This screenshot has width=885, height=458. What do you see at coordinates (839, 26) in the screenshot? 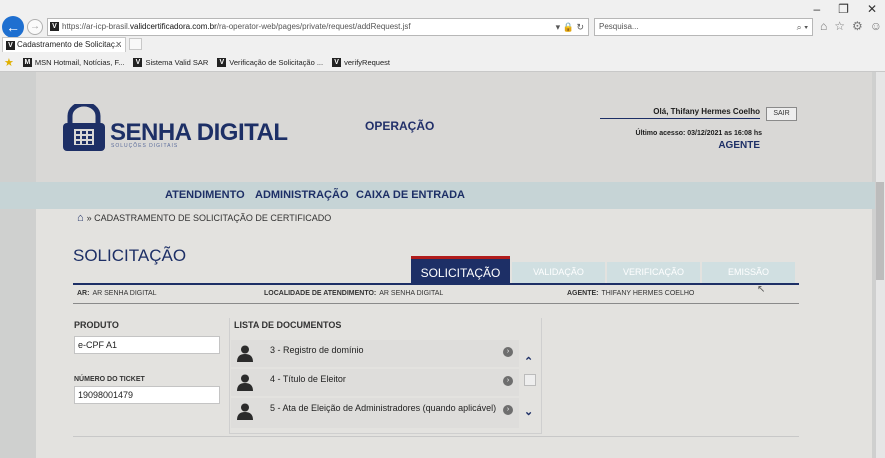
I see `favorites-star-icon: ☆` at bounding box center [839, 26].